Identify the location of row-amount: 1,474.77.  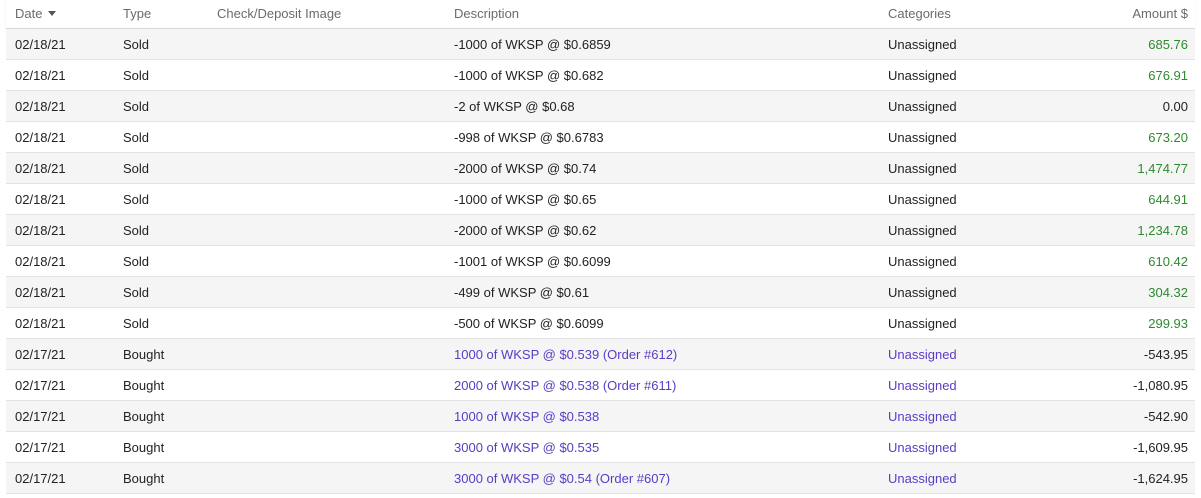
(1162, 168).